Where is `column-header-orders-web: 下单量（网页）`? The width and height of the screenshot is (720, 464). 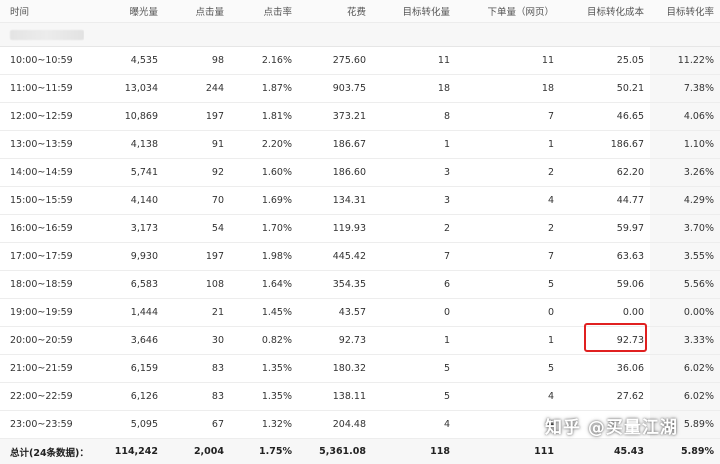
column-header-orders-web: 下单量（网页） is located at coordinates (508, 11).